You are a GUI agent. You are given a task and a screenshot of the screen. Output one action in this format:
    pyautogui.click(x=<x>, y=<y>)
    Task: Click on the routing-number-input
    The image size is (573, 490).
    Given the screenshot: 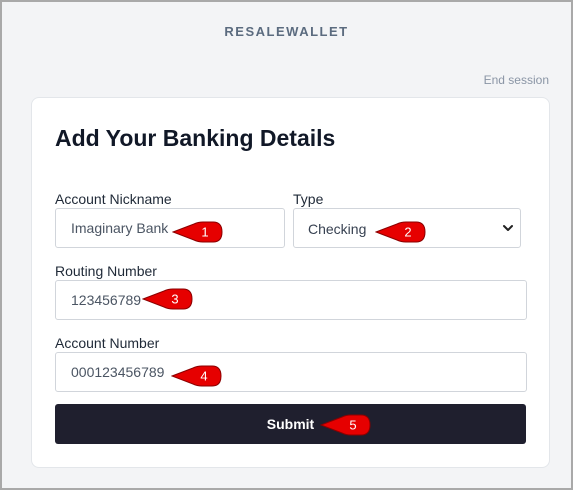 What is the action you would take?
    pyautogui.click(x=291, y=300)
    